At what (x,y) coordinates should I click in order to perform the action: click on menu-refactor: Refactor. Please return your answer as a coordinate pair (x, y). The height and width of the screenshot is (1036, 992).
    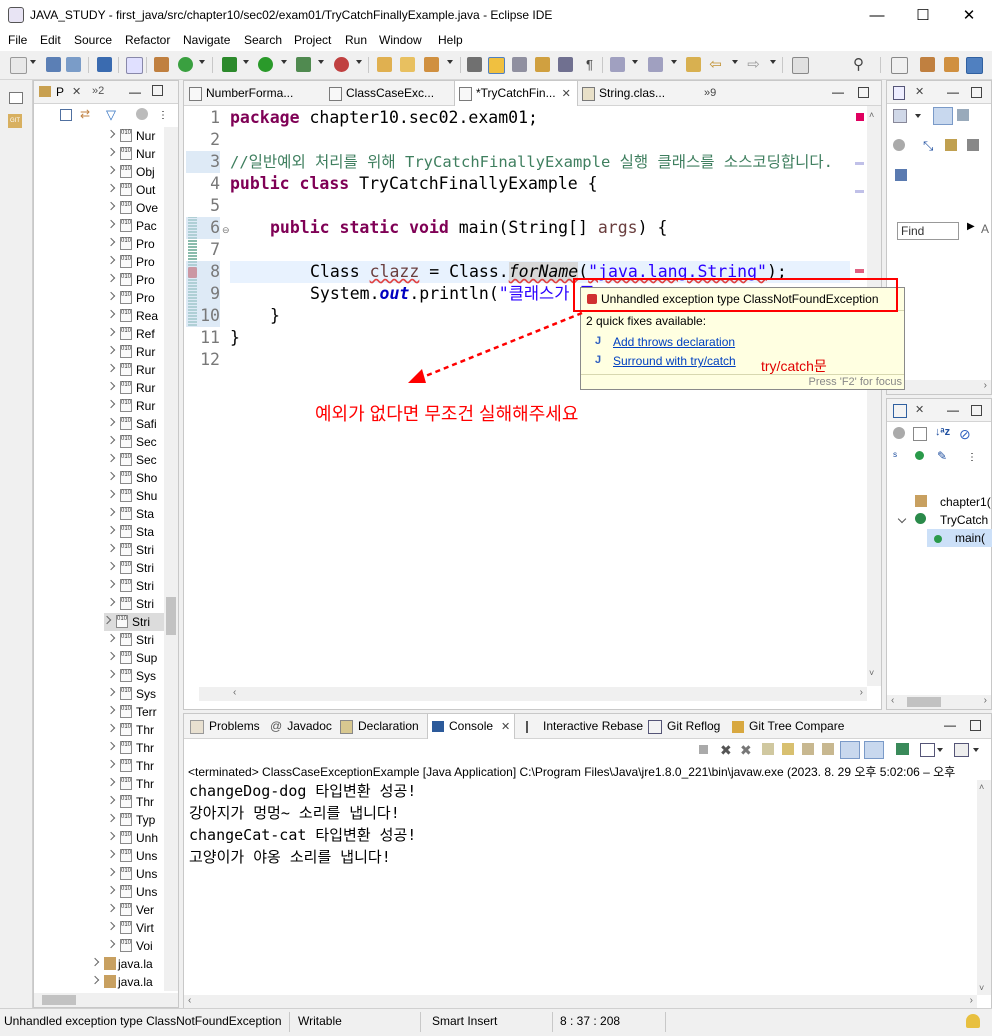
    Looking at the image, I should click on (147, 40).